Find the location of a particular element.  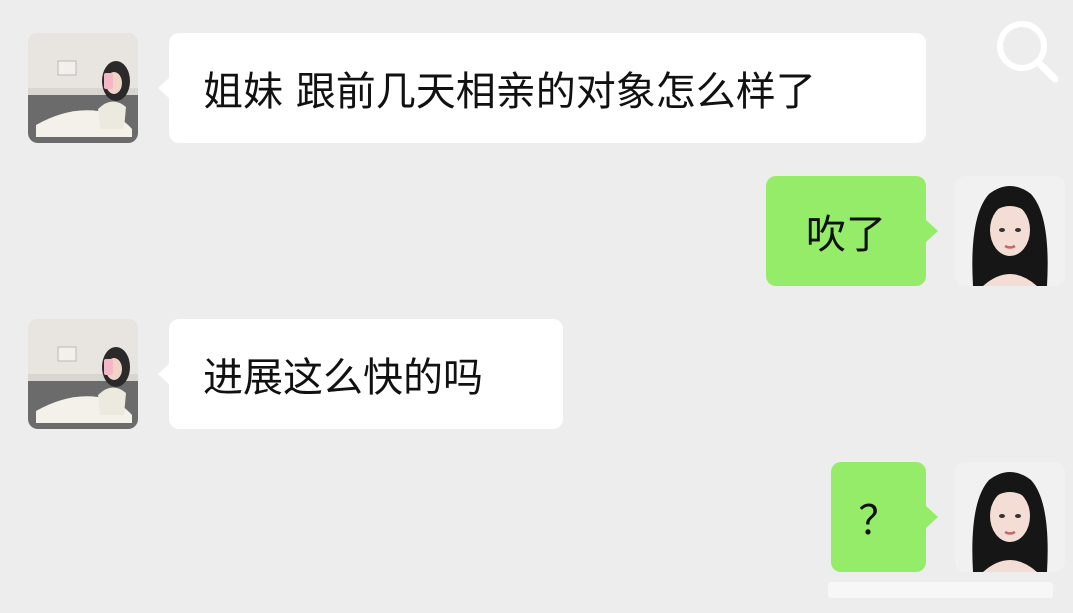

message-text: ？ is located at coordinates (878, 521).